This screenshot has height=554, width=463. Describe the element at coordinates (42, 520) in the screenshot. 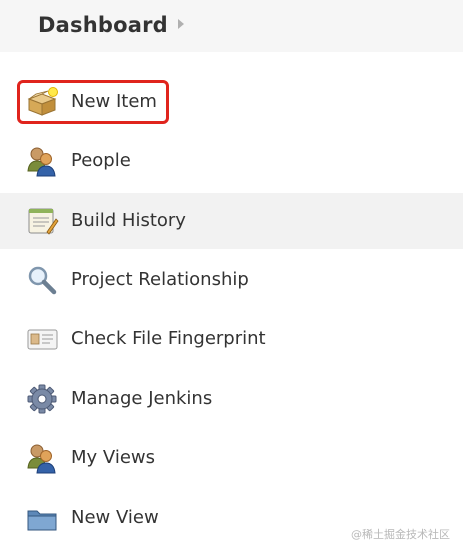

I see `folder-icon` at that location.